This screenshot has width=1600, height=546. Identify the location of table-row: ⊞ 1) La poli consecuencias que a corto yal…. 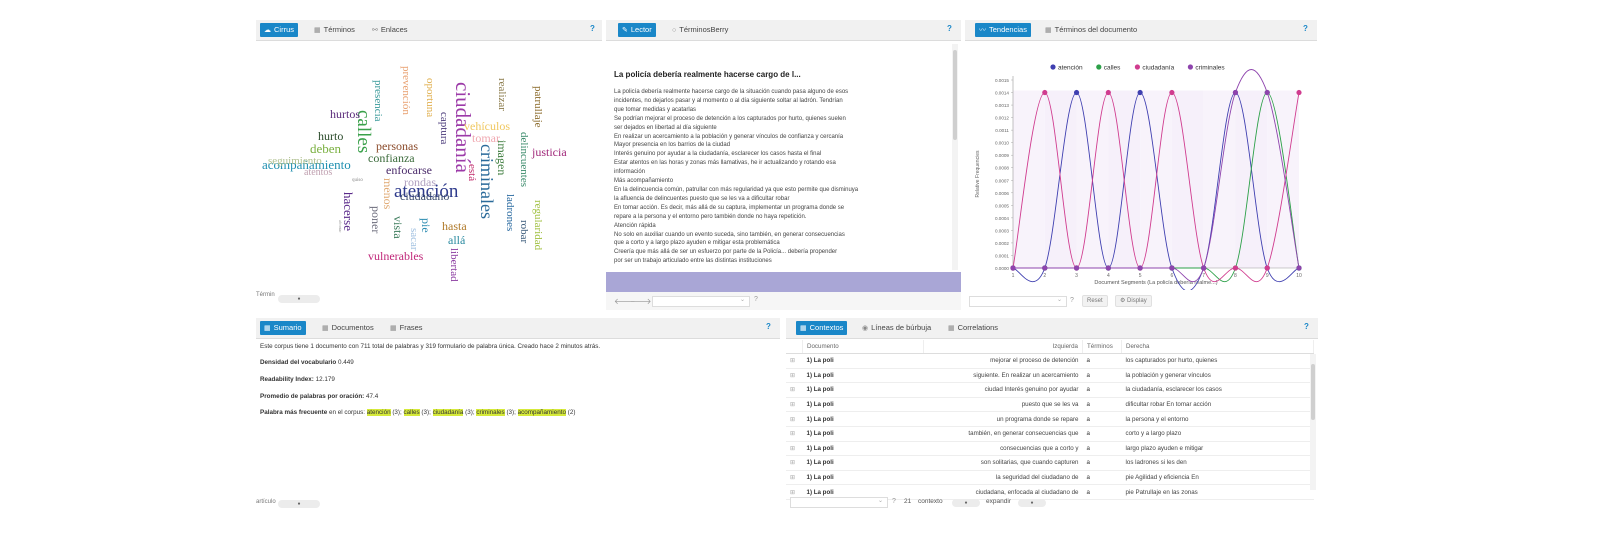
(1050, 449).